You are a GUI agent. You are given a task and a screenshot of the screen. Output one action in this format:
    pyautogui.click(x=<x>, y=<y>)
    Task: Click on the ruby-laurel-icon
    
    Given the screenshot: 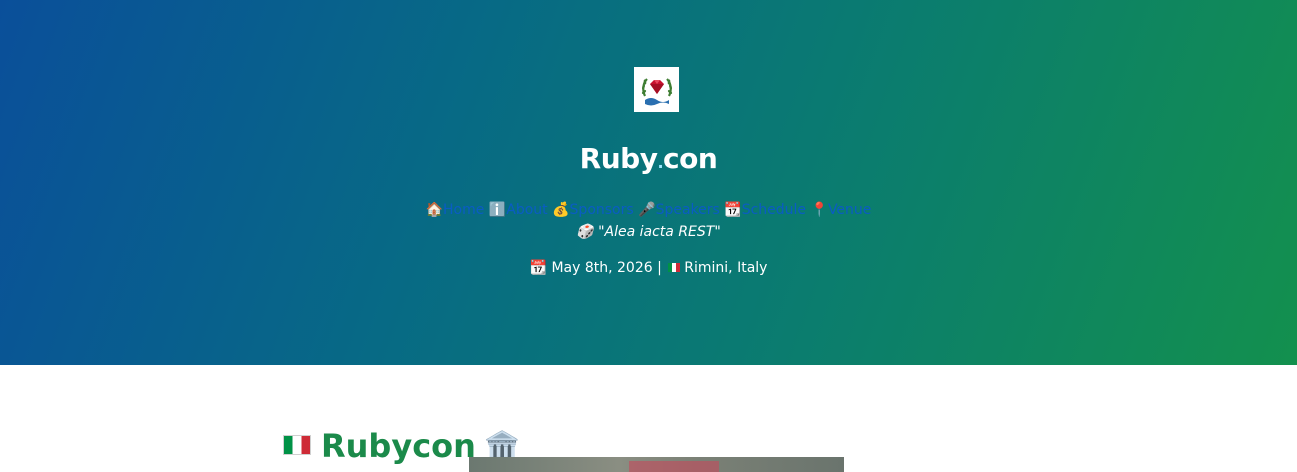 What is the action you would take?
    pyautogui.click(x=656, y=91)
    